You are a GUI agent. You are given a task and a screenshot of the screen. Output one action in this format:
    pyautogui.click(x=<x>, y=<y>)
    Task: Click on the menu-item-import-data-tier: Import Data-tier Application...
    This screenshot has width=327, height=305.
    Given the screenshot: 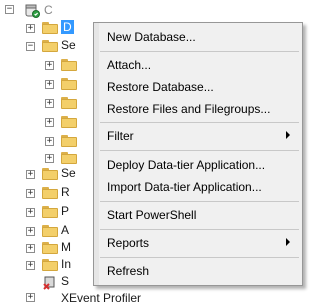 What is the action you would take?
    pyautogui.click(x=198, y=187)
    